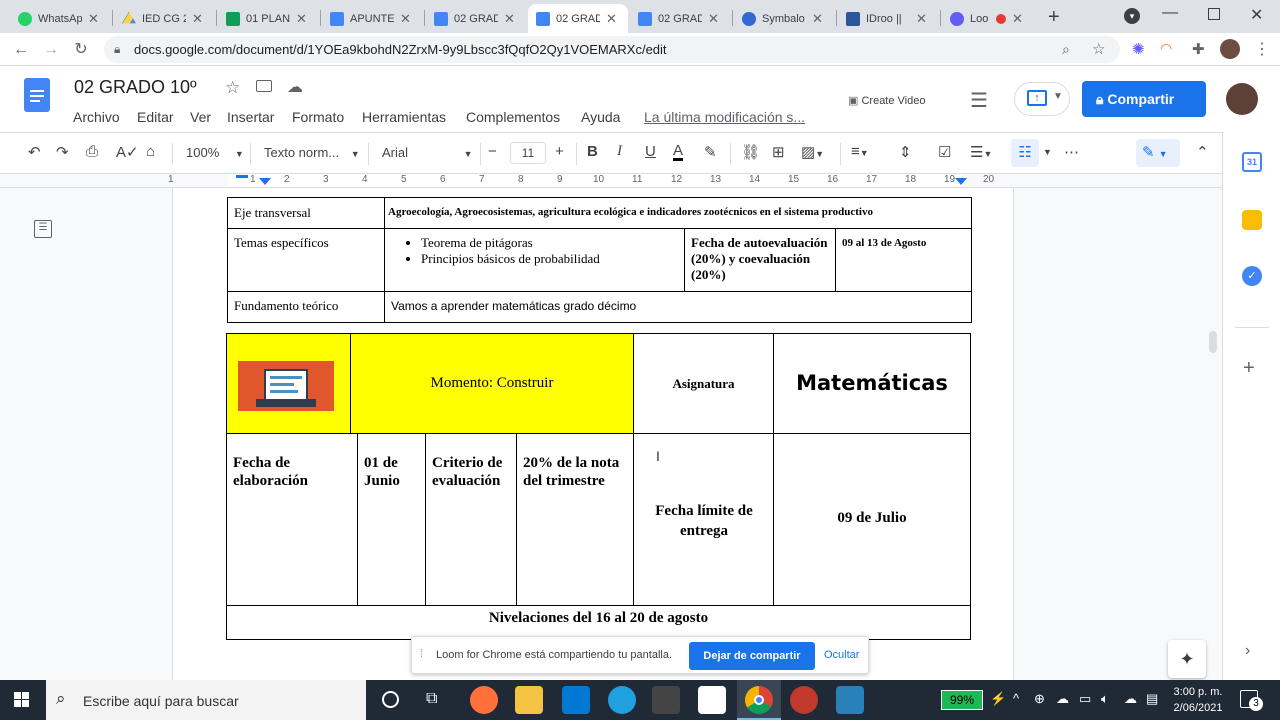 This screenshot has height=720, width=1280. What do you see at coordinates (575, 519) in the screenshot?
I see `criterio-value: 20% de la nota del trimestre` at bounding box center [575, 519].